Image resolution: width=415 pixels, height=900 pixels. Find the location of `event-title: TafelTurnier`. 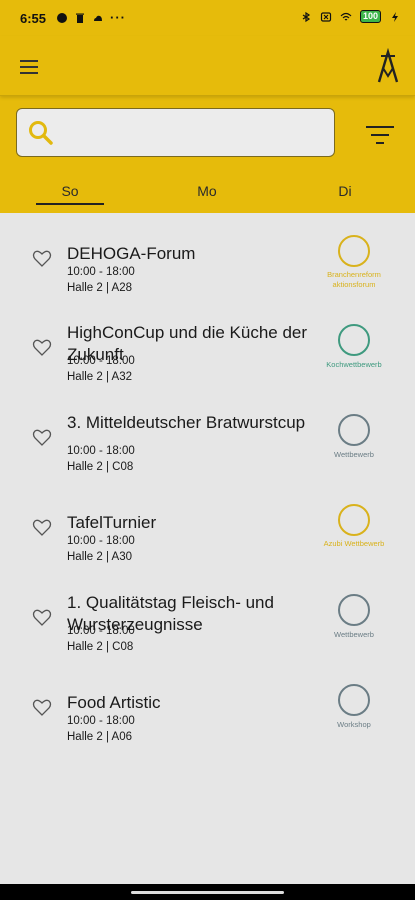

event-title: TafelTurnier is located at coordinates (112, 522).